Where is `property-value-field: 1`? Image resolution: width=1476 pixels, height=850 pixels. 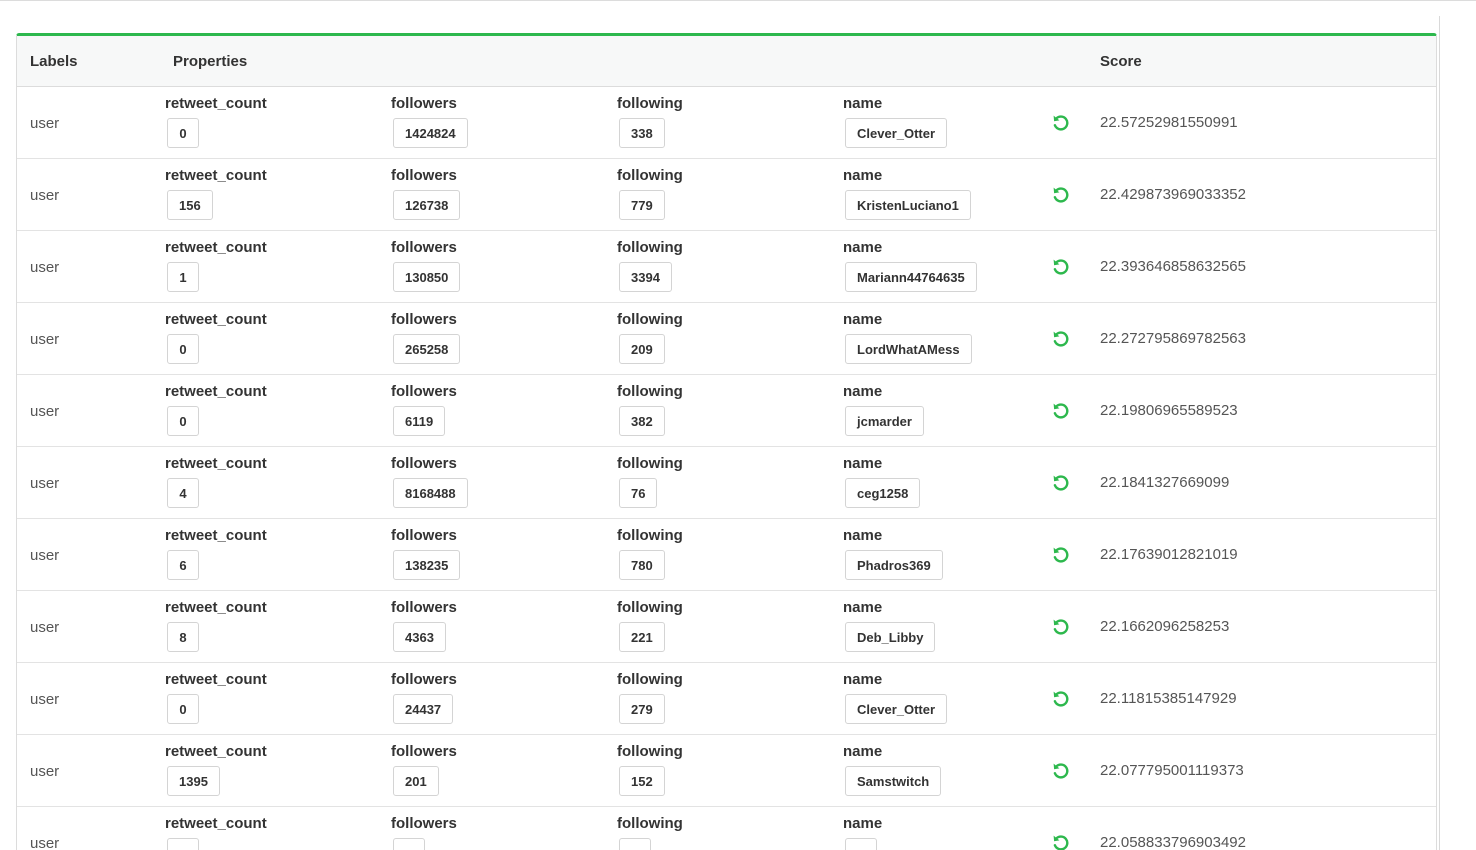 property-value-field: 1 is located at coordinates (183, 277).